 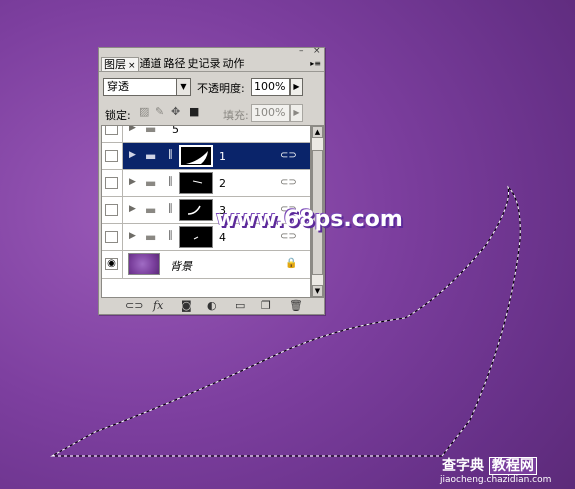 I want to click on add-mask-icon: ◙, so click(x=186, y=306).